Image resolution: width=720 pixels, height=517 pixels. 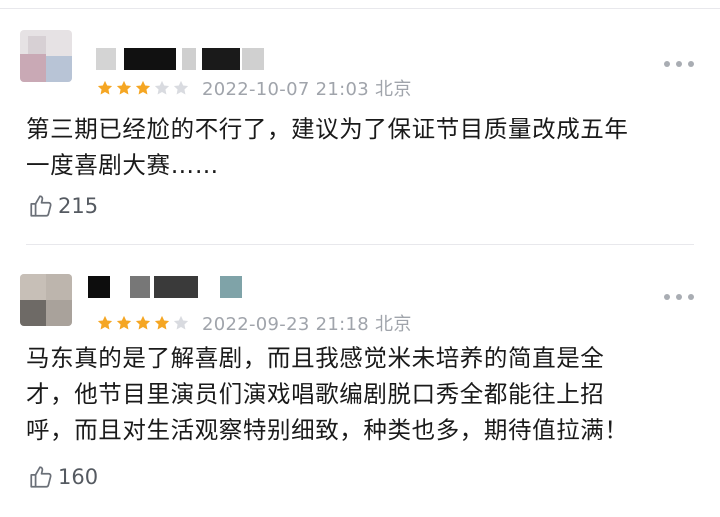 I want to click on like-button: 160, so click(x=63, y=477).